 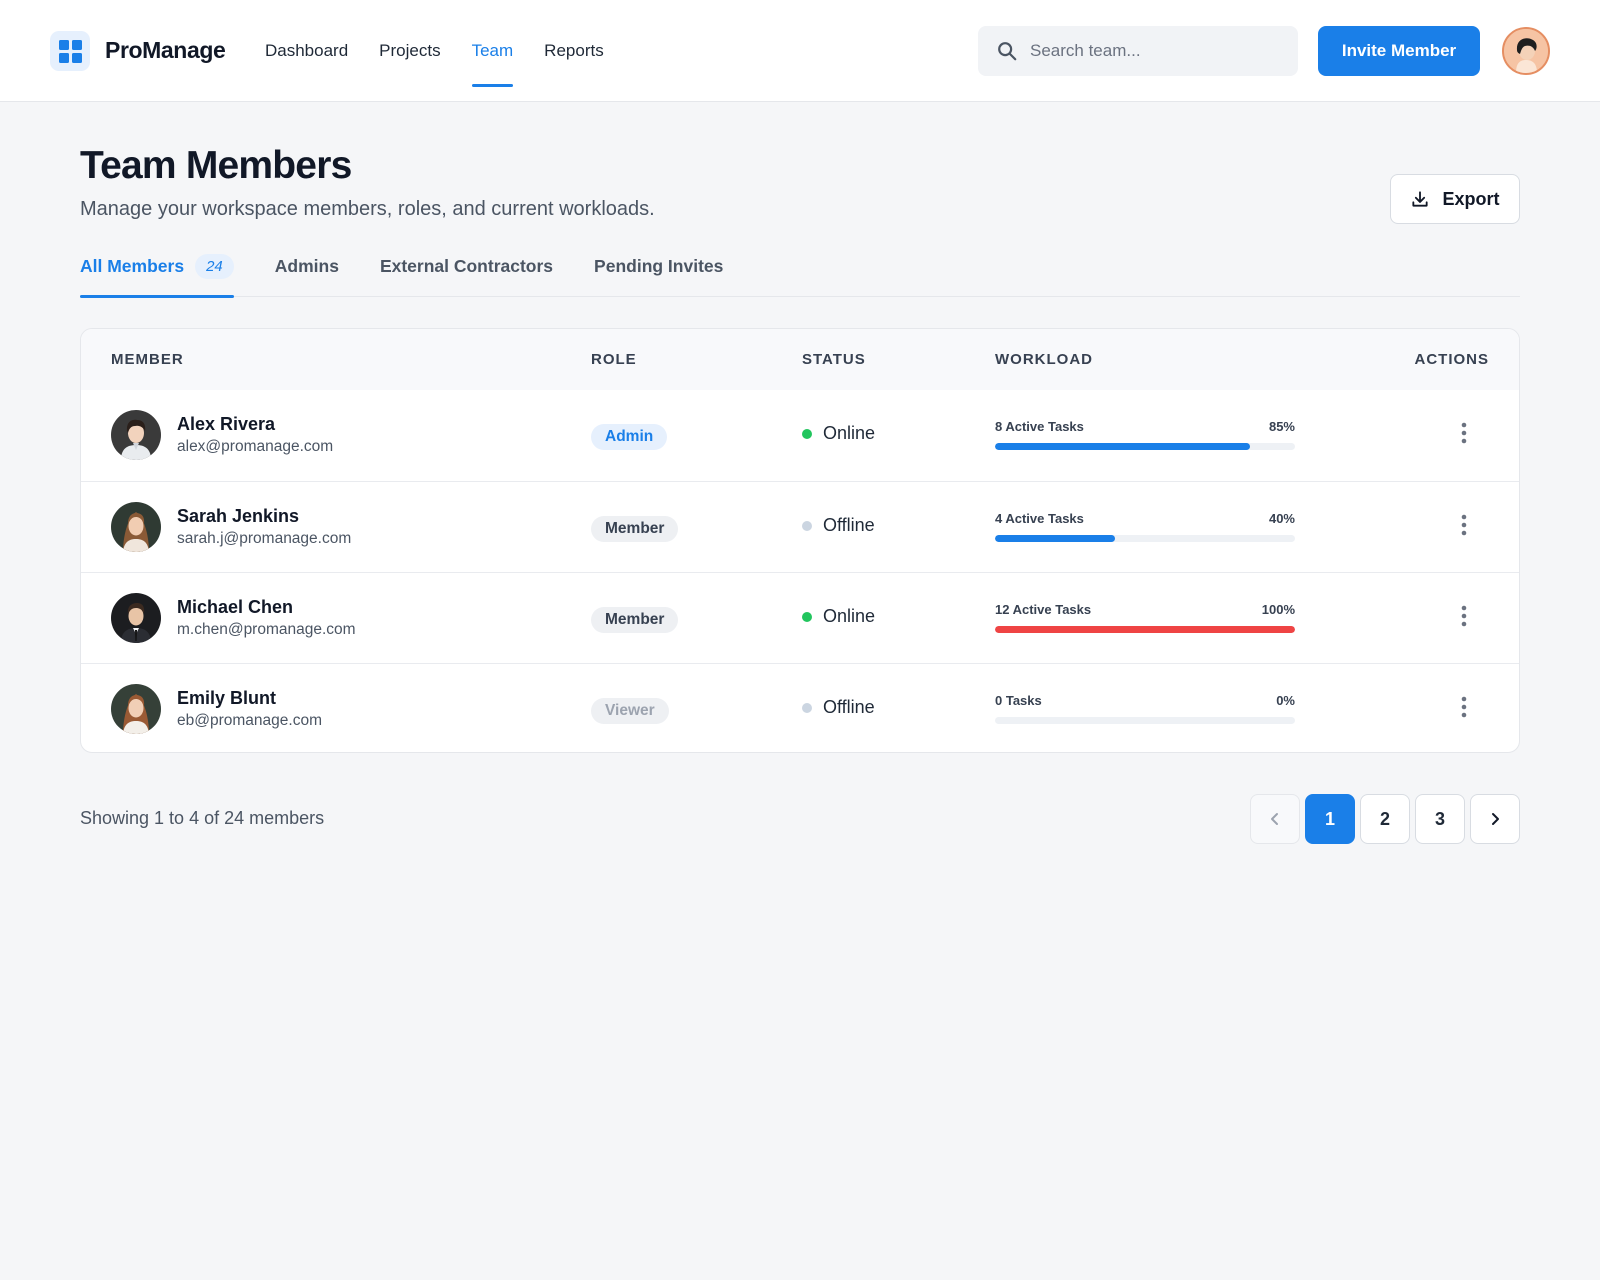 What do you see at coordinates (1330, 819) in the screenshot?
I see `page-button-1: 1` at bounding box center [1330, 819].